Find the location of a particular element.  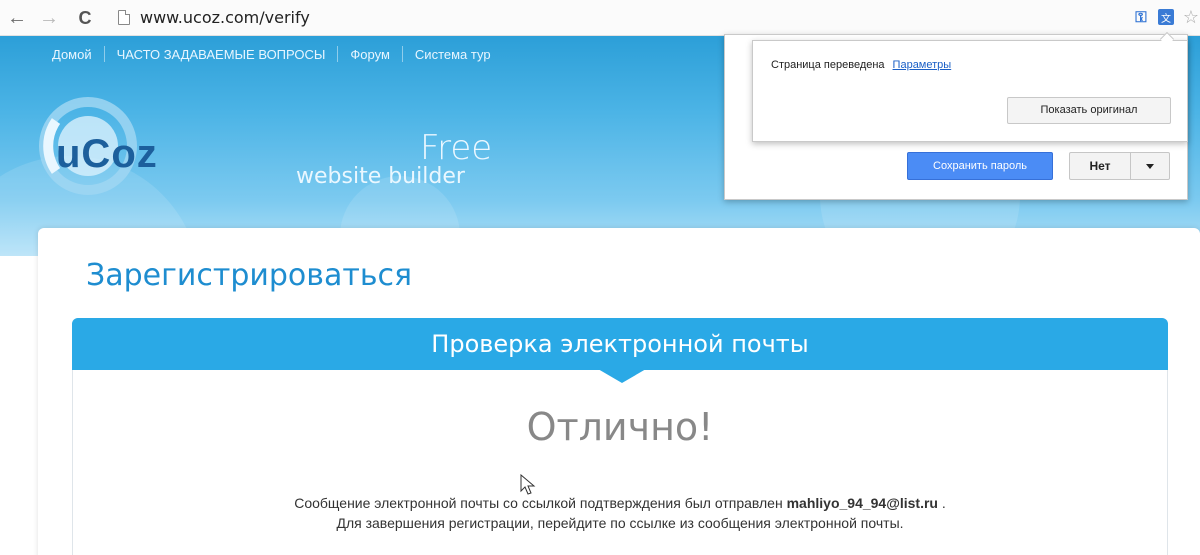

no-button: Нет is located at coordinates (1100, 166).